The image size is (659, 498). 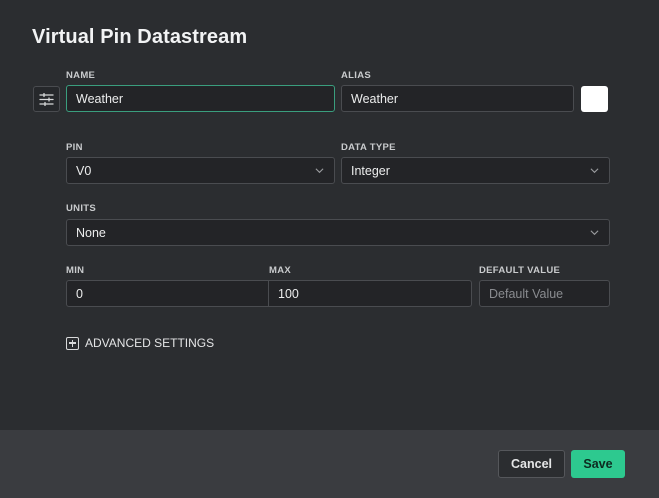 What do you see at coordinates (370, 293) in the screenshot?
I see `max-input: 100` at bounding box center [370, 293].